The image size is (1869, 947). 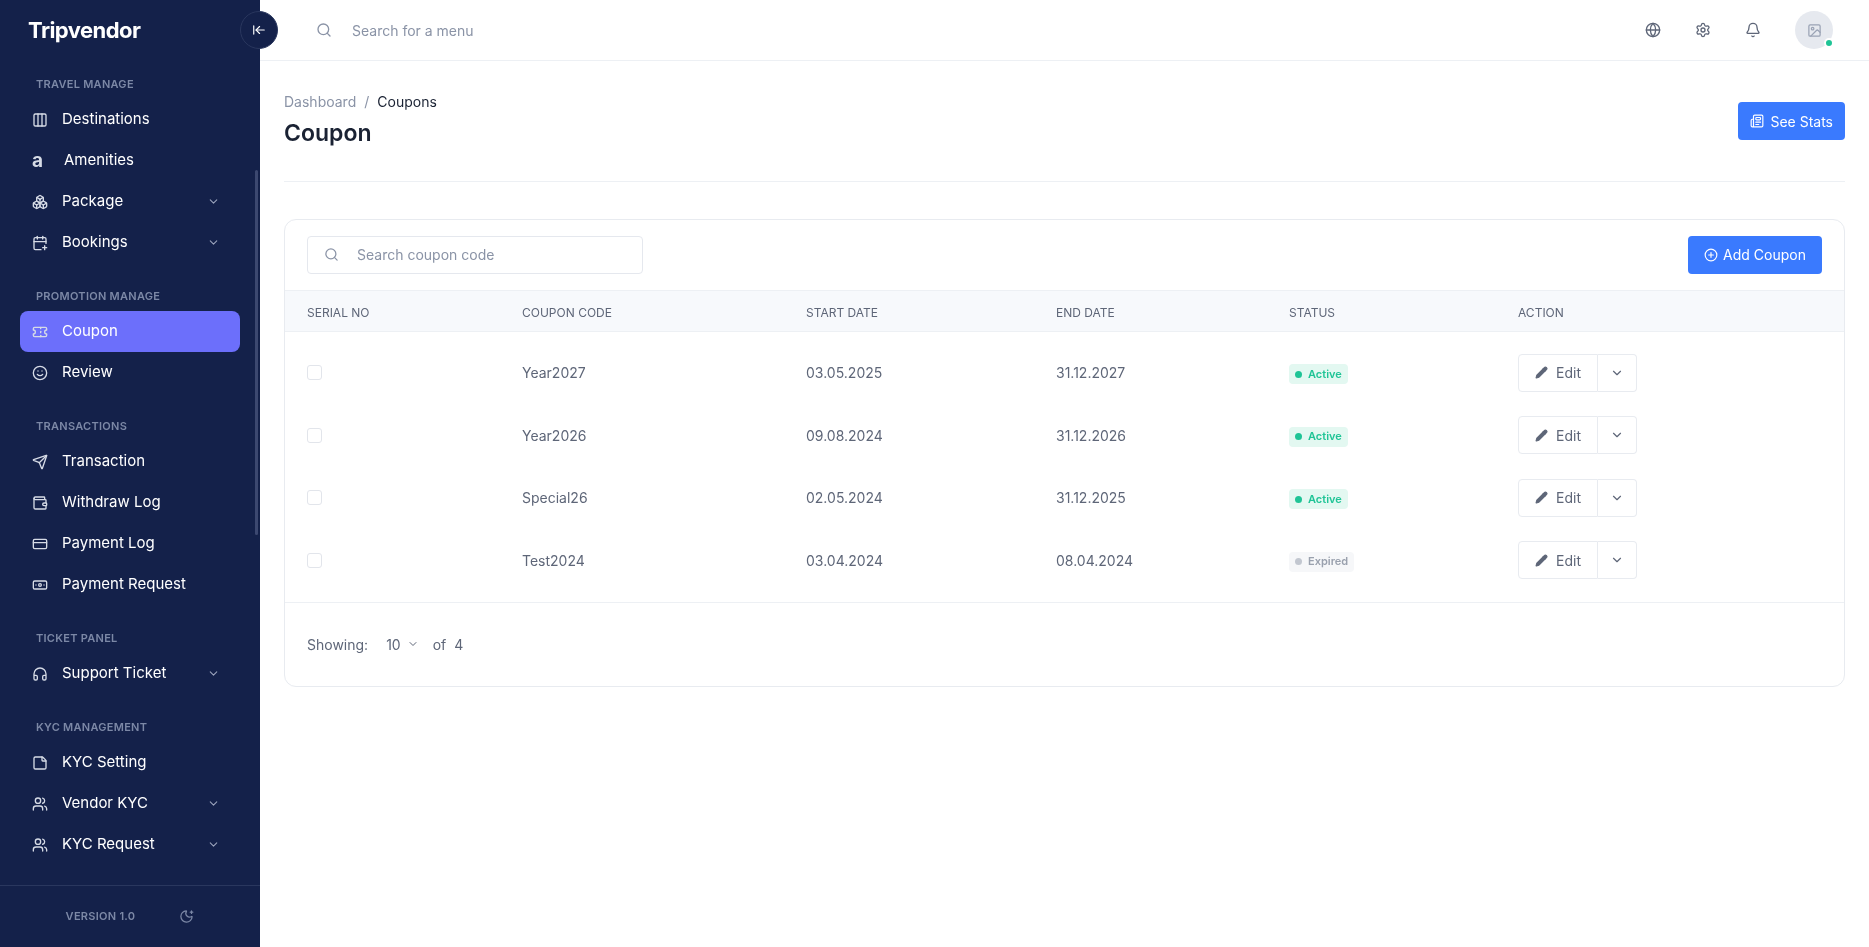 I want to click on amenities-glyph-icon: a, so click(x=41, y=160).